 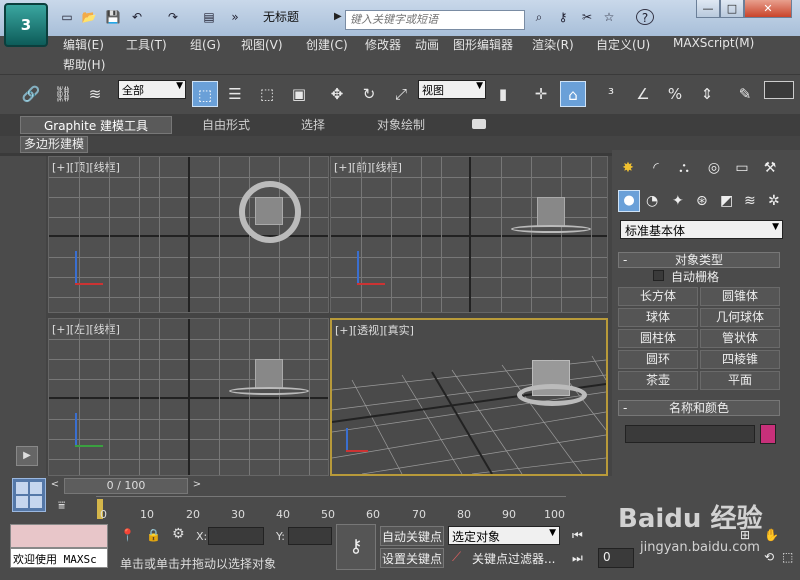 I want to click on menu-help: 帮助(H), so click(x=84, y=64).